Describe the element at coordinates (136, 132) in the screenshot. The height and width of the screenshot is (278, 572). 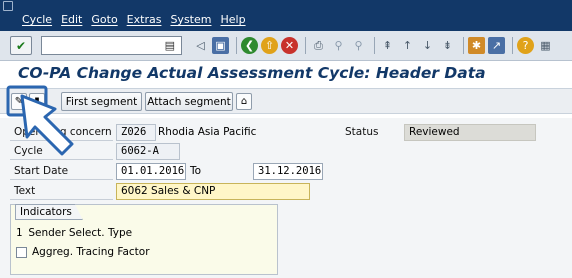
I see `operating-concern-code: Z026` at that location.